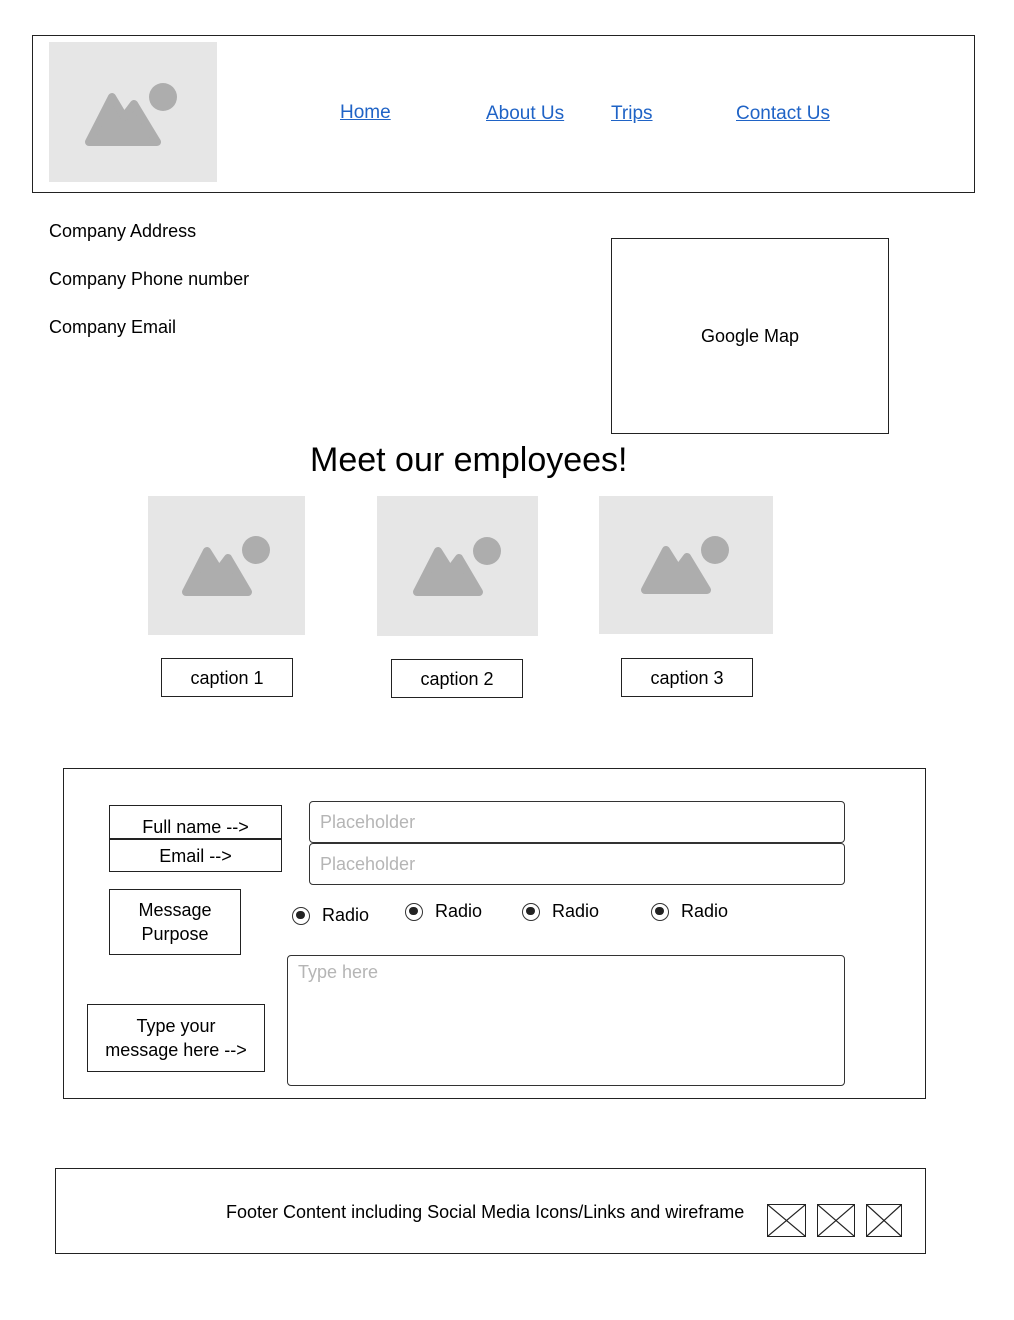 The image size is (1014, 1320). Describe the element at coordinates (227, 677) in the screenshot. I see `caption-1: caption 1` at that location.